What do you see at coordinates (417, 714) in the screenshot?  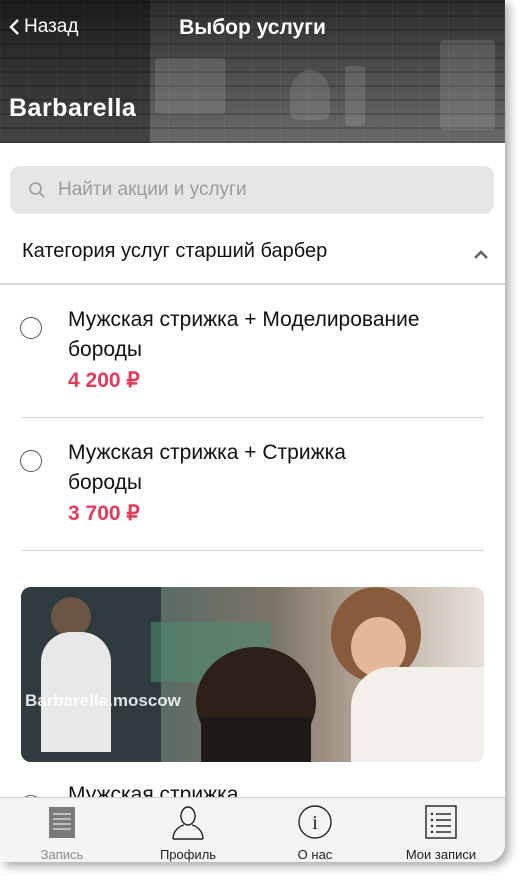 I see `photo-barber-shirt` at bounding box center [417, 714].